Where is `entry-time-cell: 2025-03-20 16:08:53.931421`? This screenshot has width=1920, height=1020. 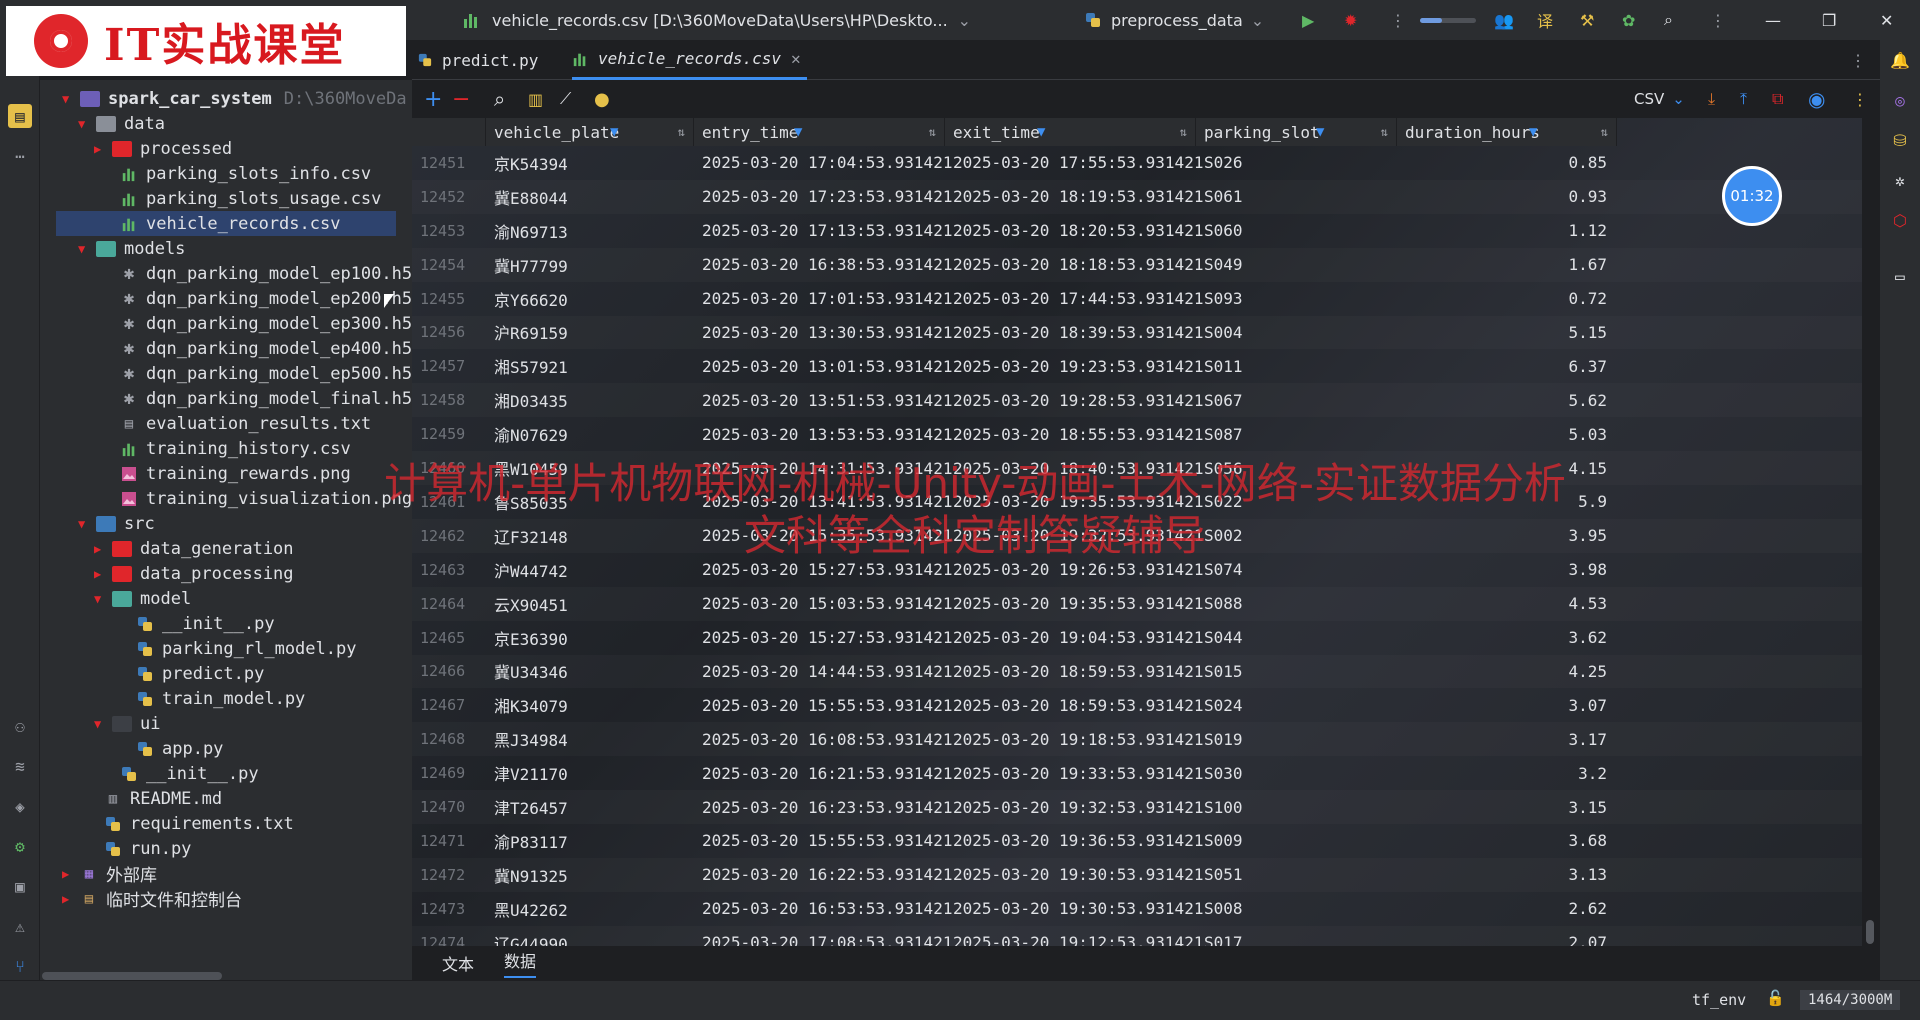 entry-time-cell: 2025-03-20 16:08:53.931421 is located at coordinates (823, 739).